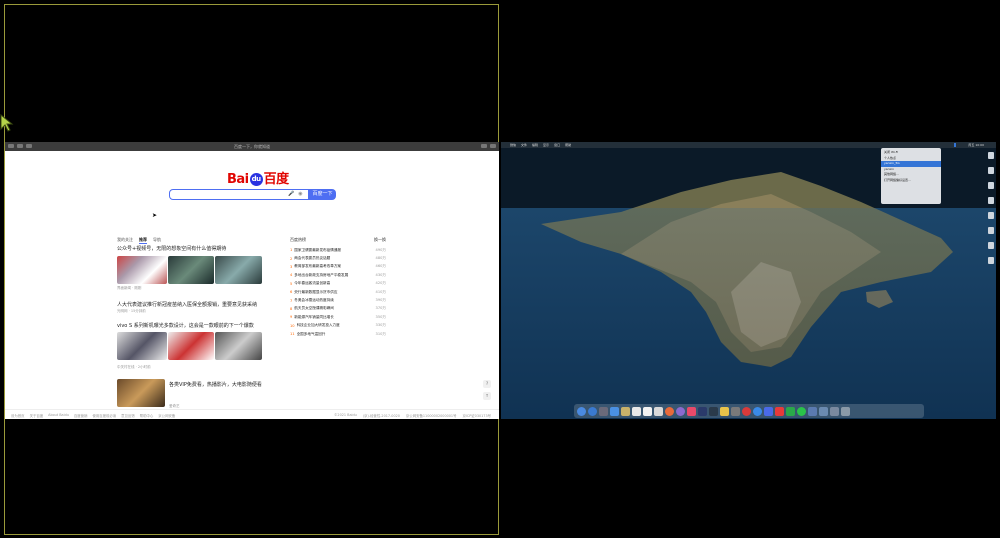 The height and width of the screenshot is (538, 1000). I want to click on photos-icon, so click(669, 411).